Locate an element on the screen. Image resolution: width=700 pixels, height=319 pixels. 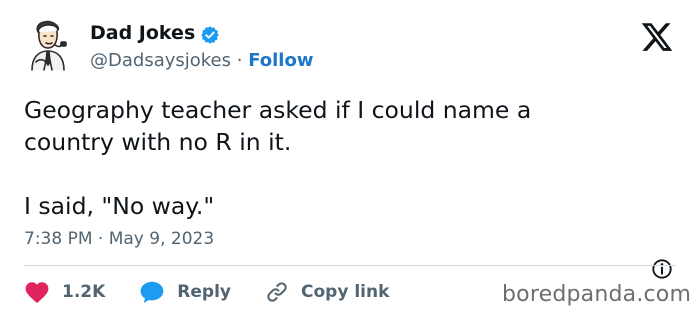
reply-label: Reply is located at coordinates (204, 292).